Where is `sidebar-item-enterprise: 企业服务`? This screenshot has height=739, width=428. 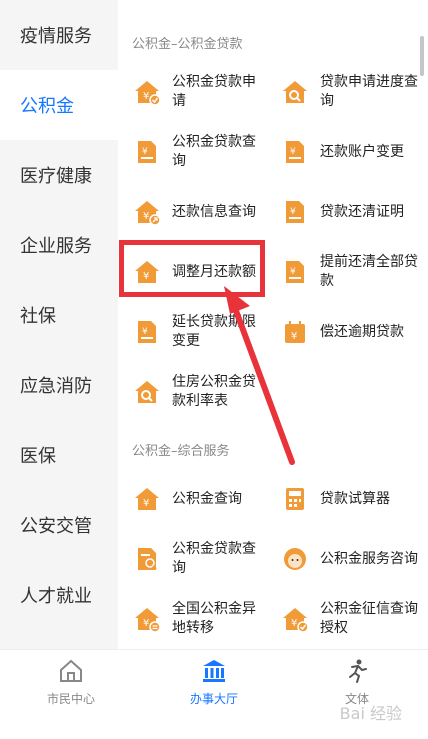
sidebar-item-enterprise: 企业服务 is located at coordinates (59, 245).